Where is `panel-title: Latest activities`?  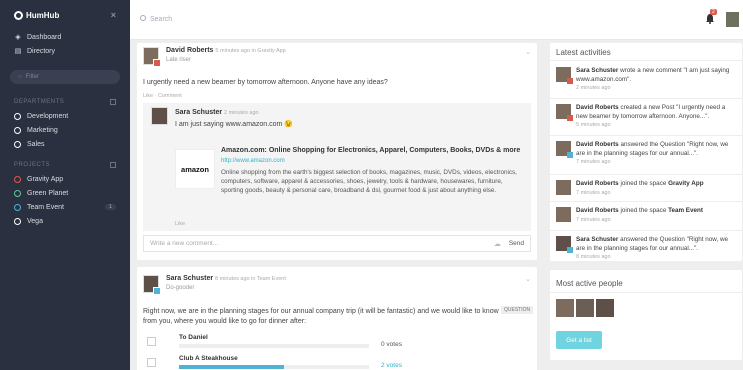
panel-title: Latest activities is located at coordinates (583, 52).